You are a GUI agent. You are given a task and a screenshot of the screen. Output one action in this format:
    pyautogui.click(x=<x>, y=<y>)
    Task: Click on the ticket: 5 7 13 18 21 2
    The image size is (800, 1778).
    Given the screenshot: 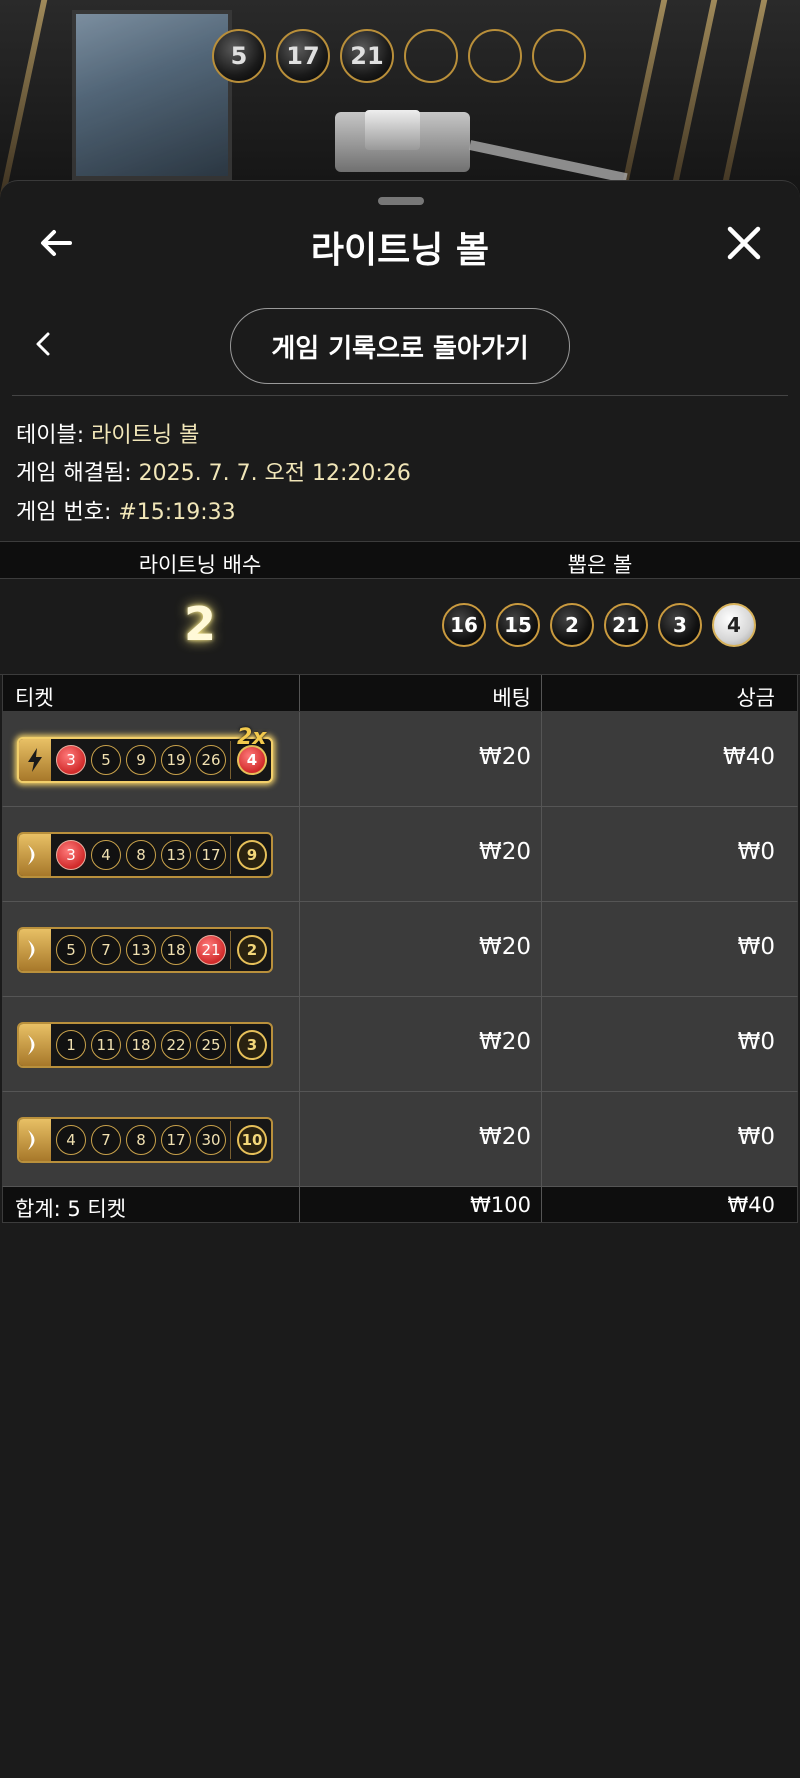 What is the action you would take?
    pyautogui.click(x=145, y=950)
    